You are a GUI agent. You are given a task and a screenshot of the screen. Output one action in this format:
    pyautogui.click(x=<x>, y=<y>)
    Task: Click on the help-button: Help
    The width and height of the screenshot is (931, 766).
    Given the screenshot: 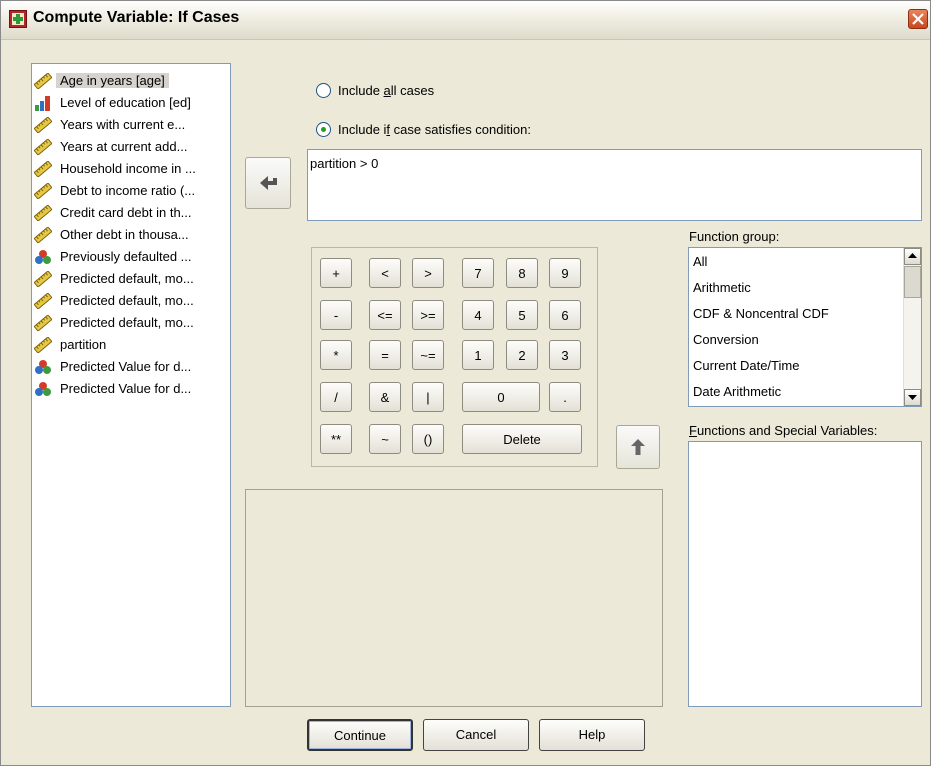 What is the action you would take?
    pyautogui.click(x=592, y=735)
    